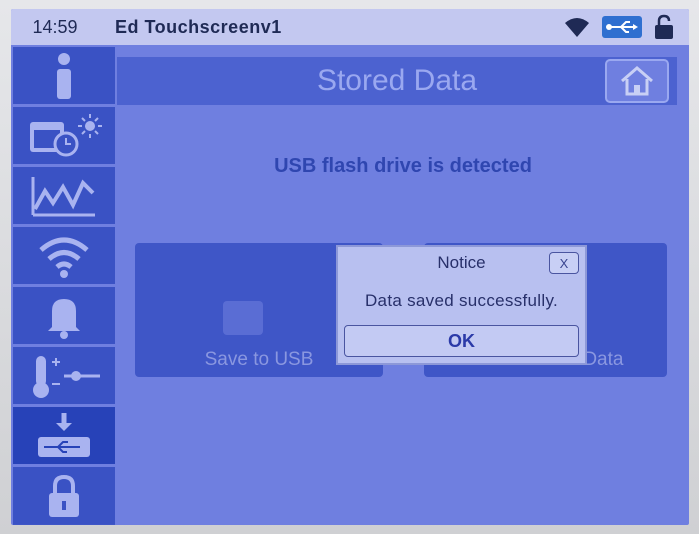  I want to click on chart-icon, so click(63, 196).